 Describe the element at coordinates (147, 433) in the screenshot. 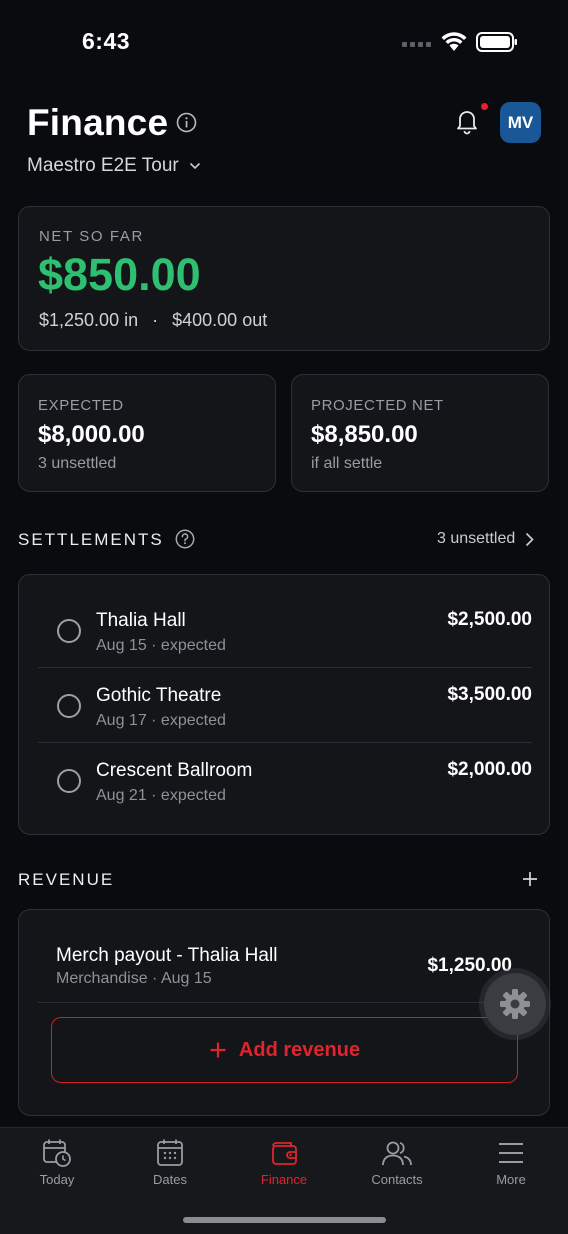

I see `expected-card: EXPECTED $8,000.00 3 unsettled` at that location.